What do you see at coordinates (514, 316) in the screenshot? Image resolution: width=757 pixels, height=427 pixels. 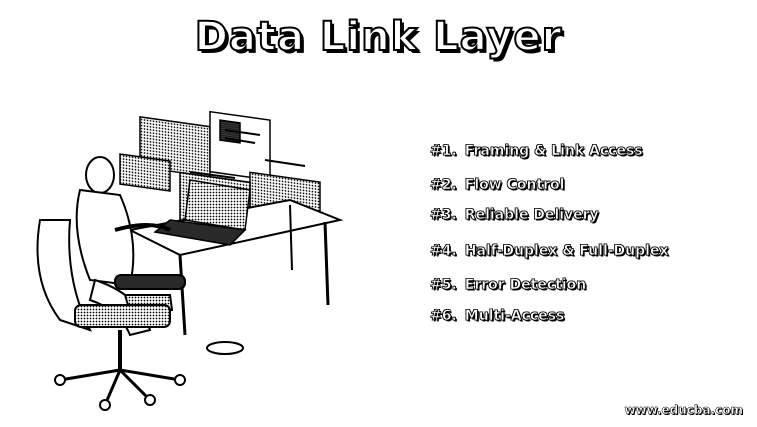 I see `topic-label: Multi-Access` at bounding box center [514, 316].